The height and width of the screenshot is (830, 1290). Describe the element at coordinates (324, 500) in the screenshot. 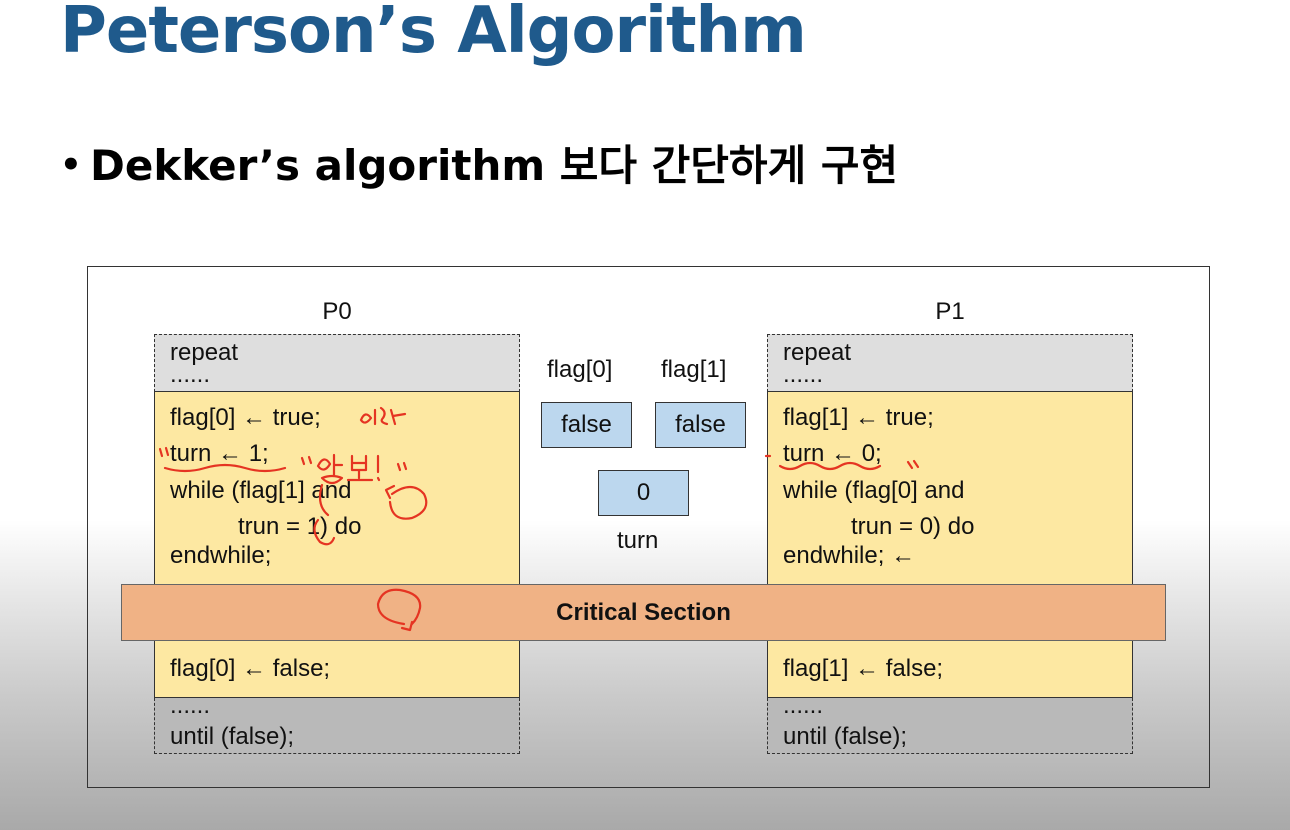

I see `pointer-stroke-icon` at that location.